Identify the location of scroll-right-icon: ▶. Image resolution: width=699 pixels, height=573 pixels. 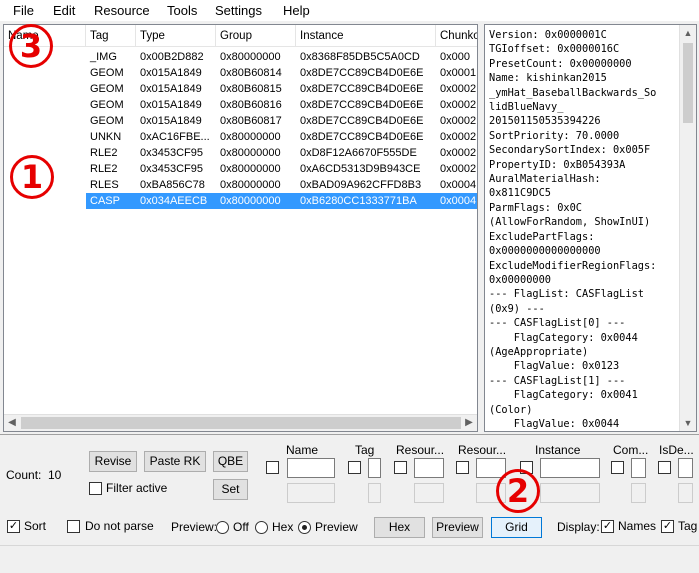
(469, 423).